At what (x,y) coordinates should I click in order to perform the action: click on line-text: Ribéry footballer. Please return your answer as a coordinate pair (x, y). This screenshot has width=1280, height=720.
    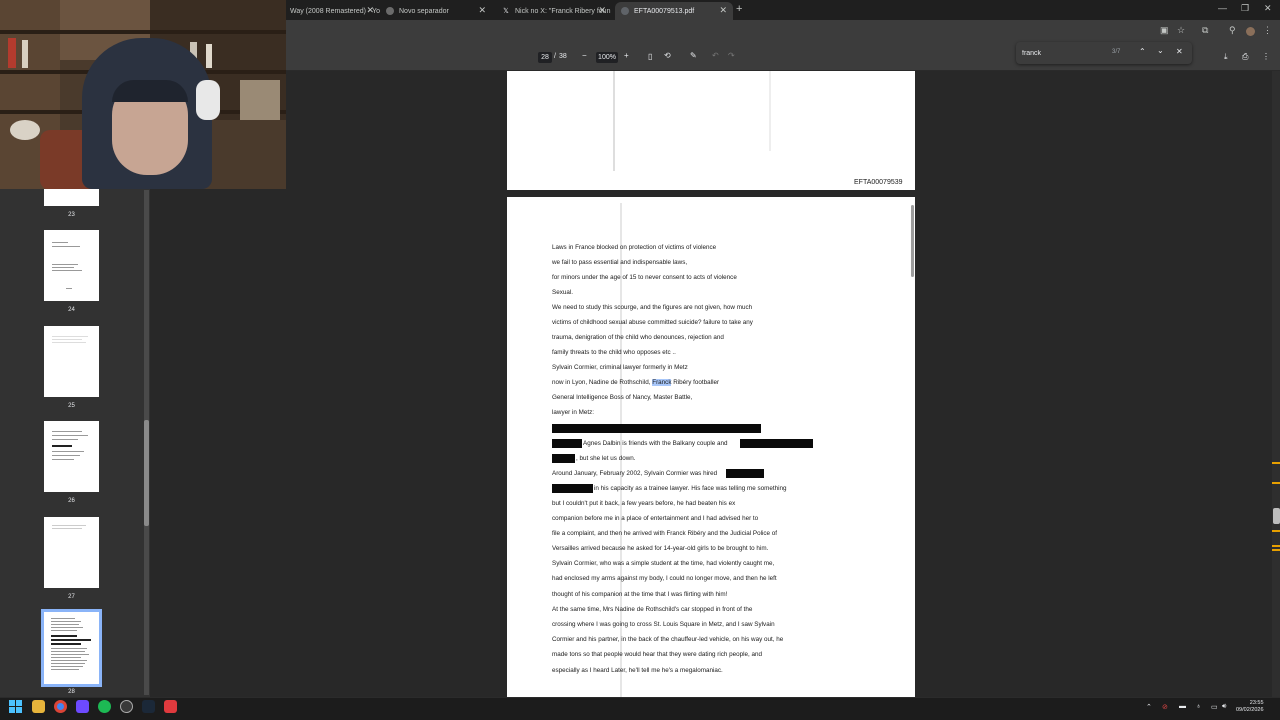
    Looking at the image, I should click on (696, 382).